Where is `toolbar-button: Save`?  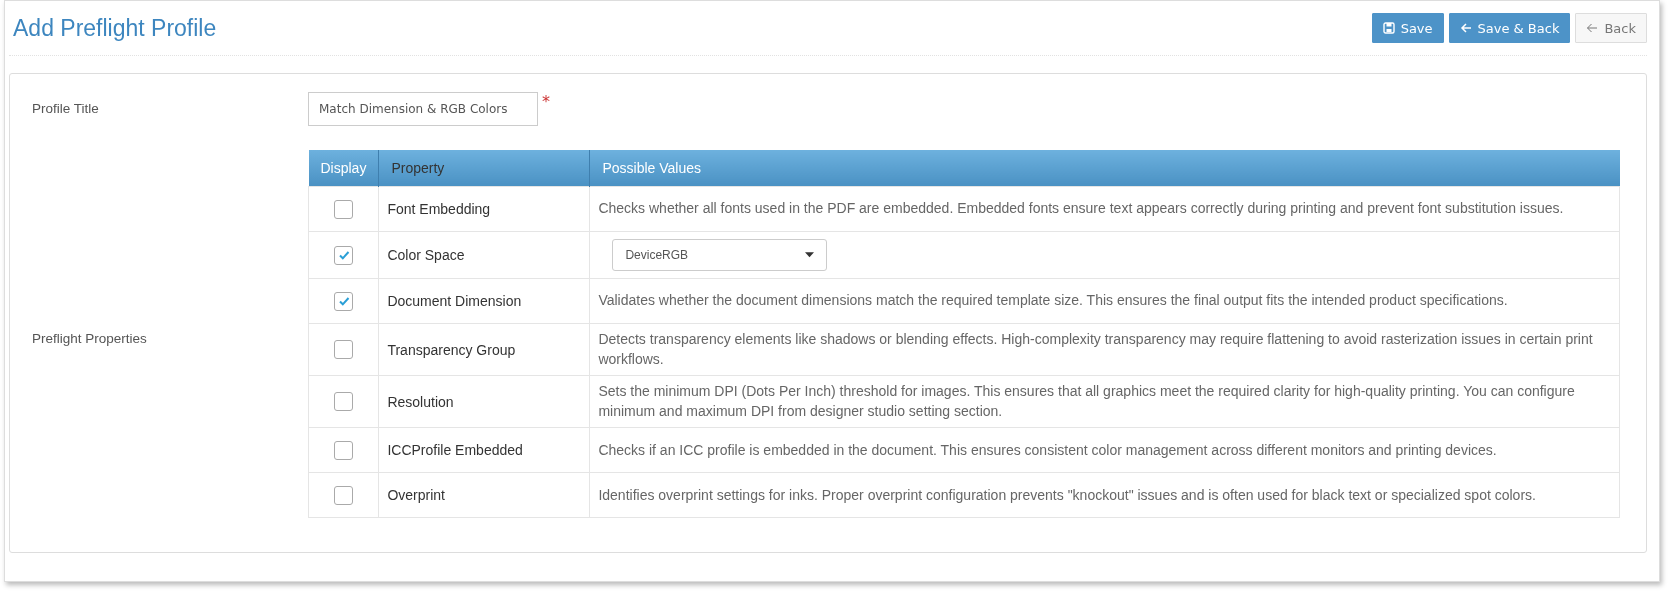
toolbar-button: Save is located at coordinates (1407, 28).